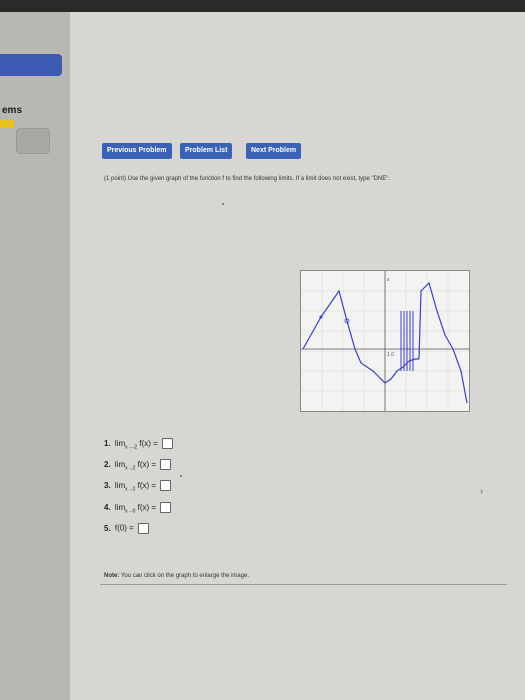 The width and height of the screenshot is (525, 700). Describe the element at coordinates (107, 485) in the screenshot. I see `question-3-number: 3.` at that location.